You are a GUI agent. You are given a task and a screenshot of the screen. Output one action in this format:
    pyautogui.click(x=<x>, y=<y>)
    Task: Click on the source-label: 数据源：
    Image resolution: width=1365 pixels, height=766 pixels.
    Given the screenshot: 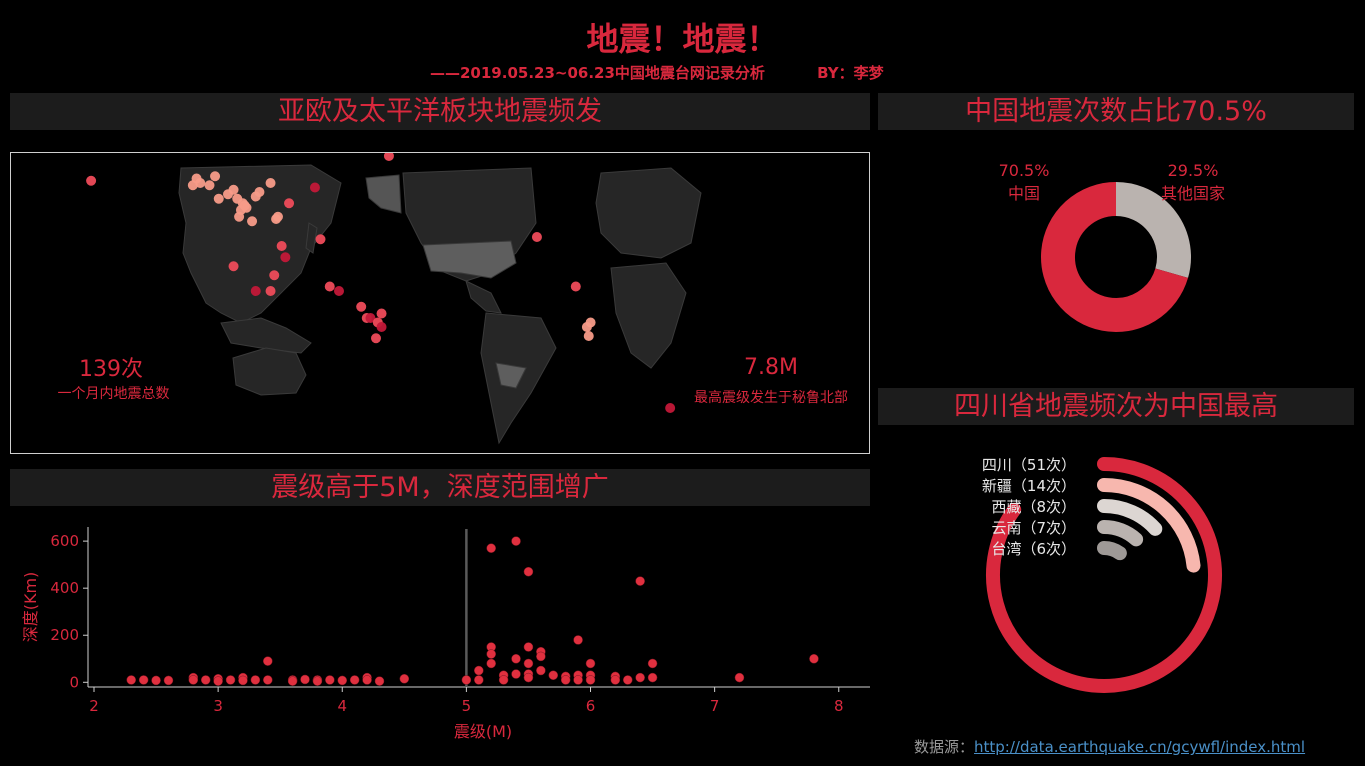 What is the action you would take?
    pyautogui.click(x=944, y=747)
    